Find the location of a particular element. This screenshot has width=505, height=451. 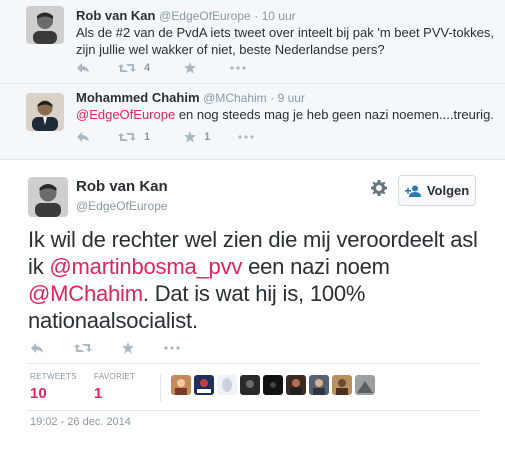

gear-icon is located at coordinates (379, 188).